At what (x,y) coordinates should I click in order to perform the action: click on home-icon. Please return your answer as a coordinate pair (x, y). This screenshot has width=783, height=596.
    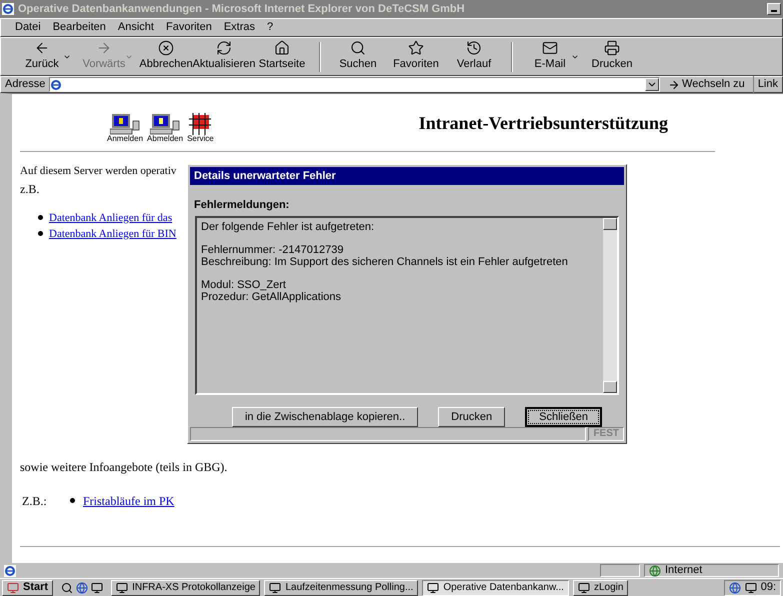
    Looking at the image, I should click on (282, 48).